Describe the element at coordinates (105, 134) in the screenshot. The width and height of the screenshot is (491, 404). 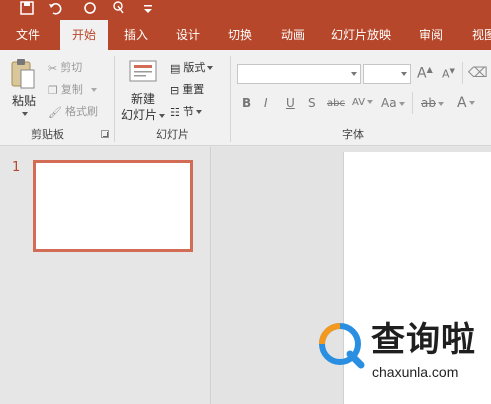
I see `clipboard-launcher-icon` at that location.